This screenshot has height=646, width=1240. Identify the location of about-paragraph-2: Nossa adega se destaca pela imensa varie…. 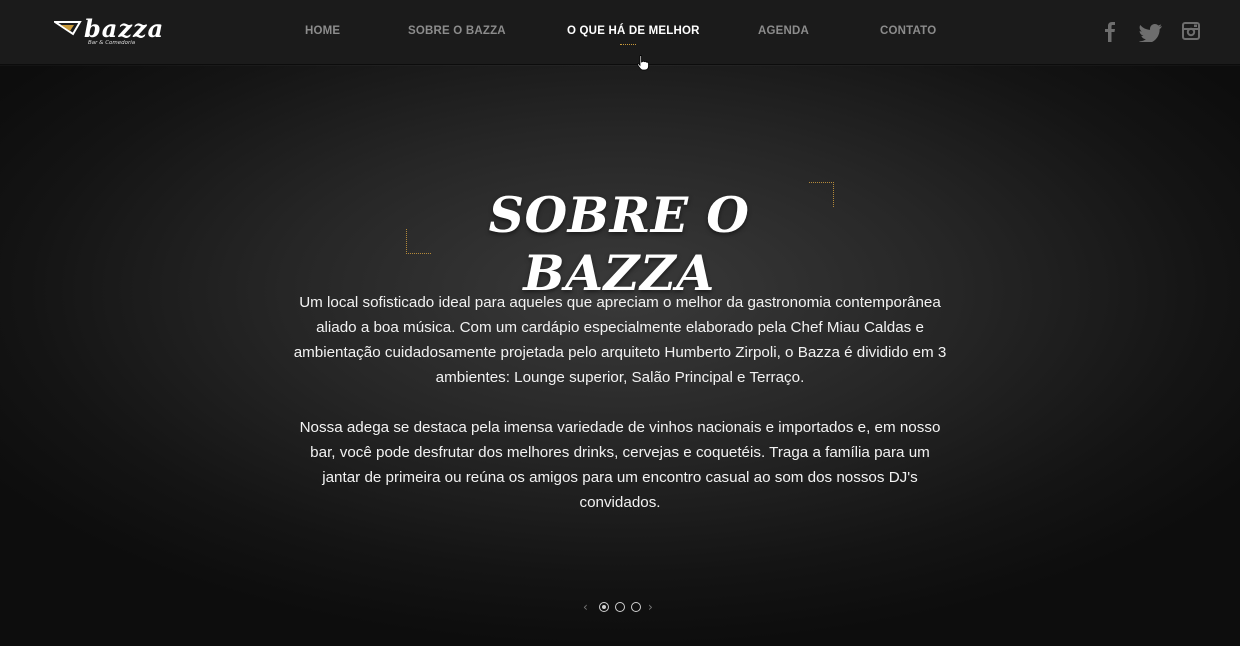
(620, 465).